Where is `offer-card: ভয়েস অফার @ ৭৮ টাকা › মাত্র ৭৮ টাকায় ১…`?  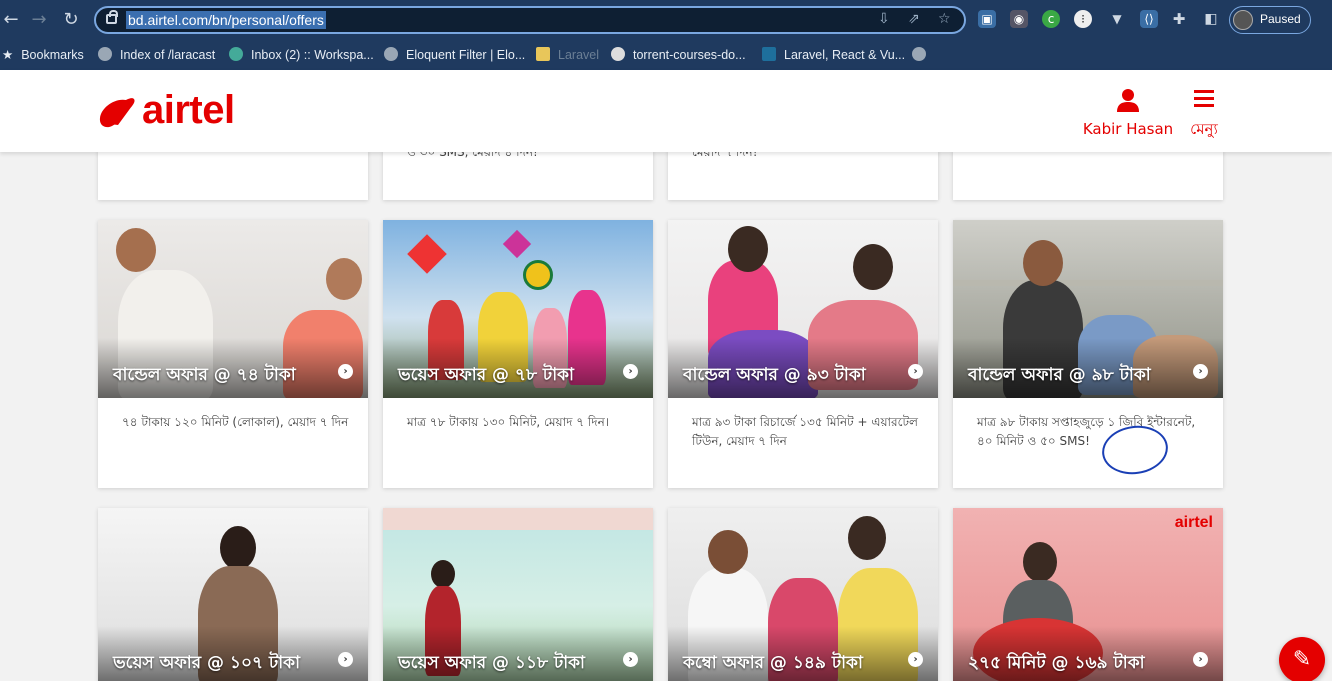
offer-card: ভয়েস অফার @ ৭৮ টাকা › মাত্র ৭৮ টাকায় ১… is located at coordinates (518, 354).